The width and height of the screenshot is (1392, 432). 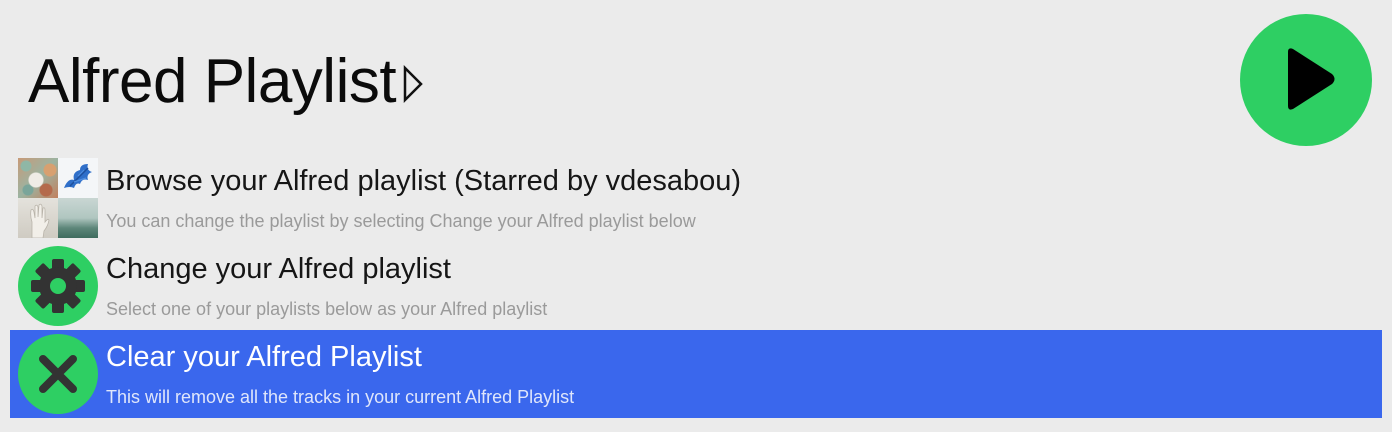 I want to click on search-query-text: Alfred Playlist, so click(x=212, y=81).